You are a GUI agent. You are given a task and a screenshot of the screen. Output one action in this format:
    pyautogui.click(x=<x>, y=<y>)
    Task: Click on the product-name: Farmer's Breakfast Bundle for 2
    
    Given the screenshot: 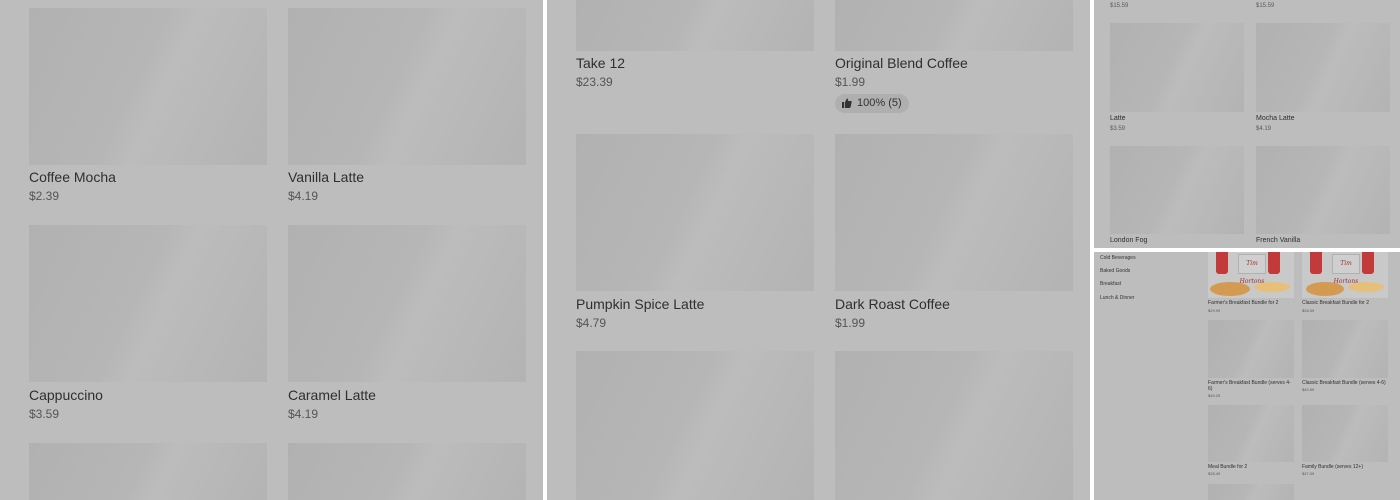 What is the action you would take?
    pyautogui.click(x=1243, y=303)
    